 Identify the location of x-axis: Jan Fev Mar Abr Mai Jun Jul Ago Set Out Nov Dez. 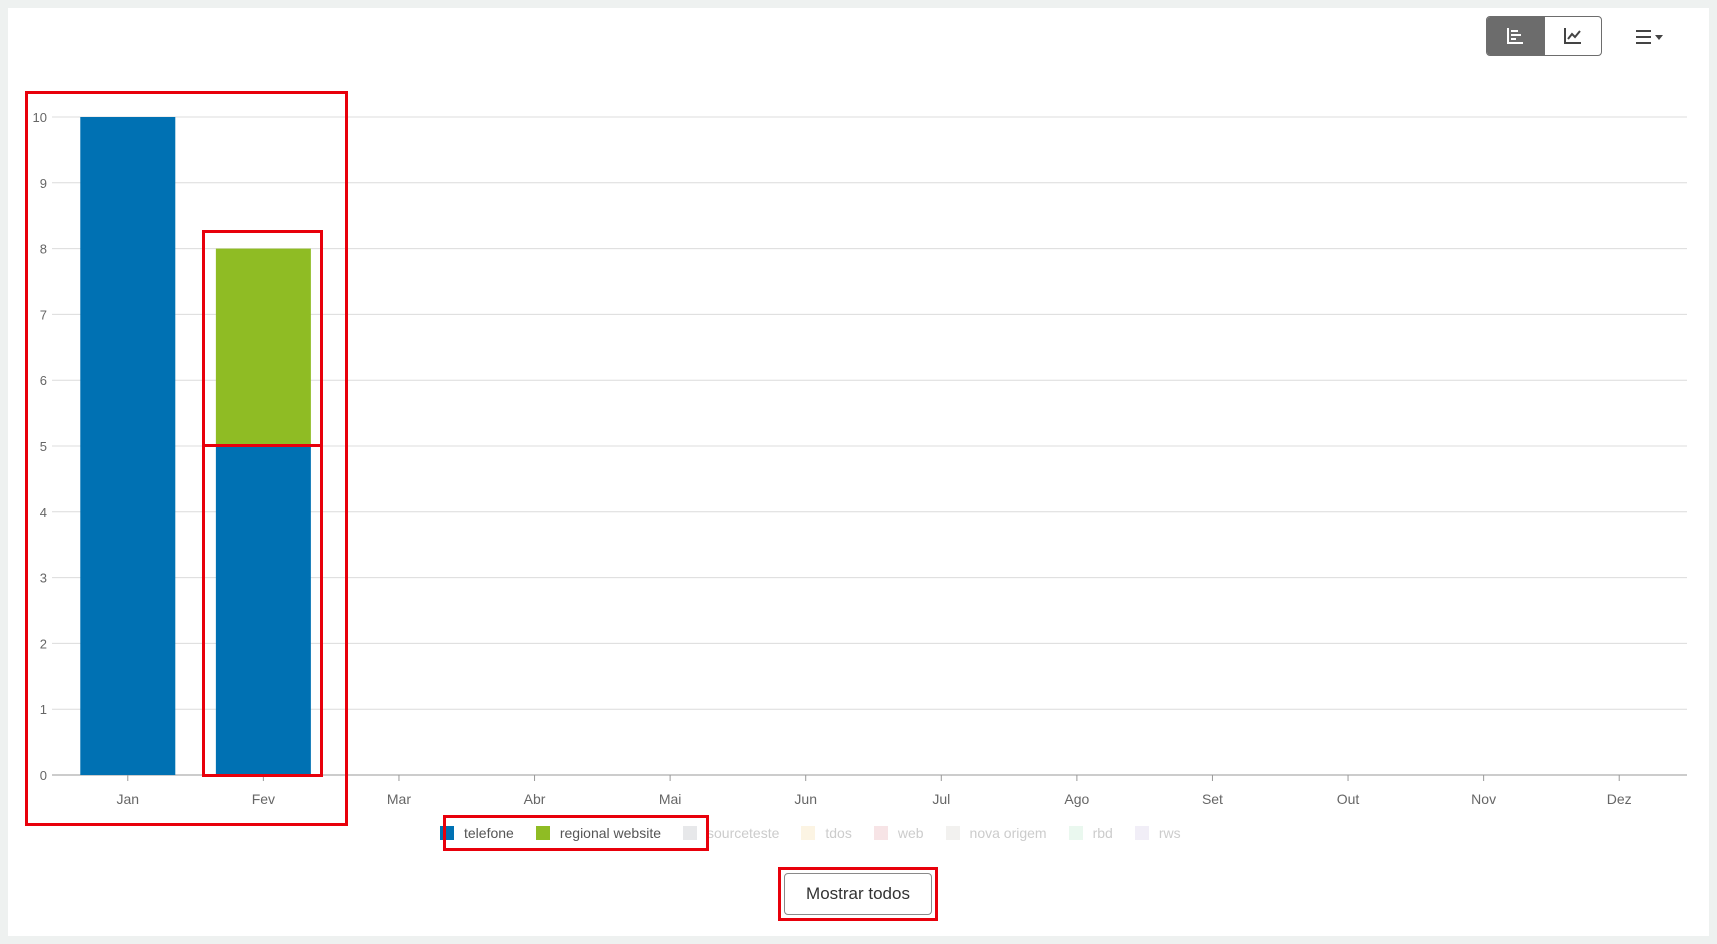
(874, 791).